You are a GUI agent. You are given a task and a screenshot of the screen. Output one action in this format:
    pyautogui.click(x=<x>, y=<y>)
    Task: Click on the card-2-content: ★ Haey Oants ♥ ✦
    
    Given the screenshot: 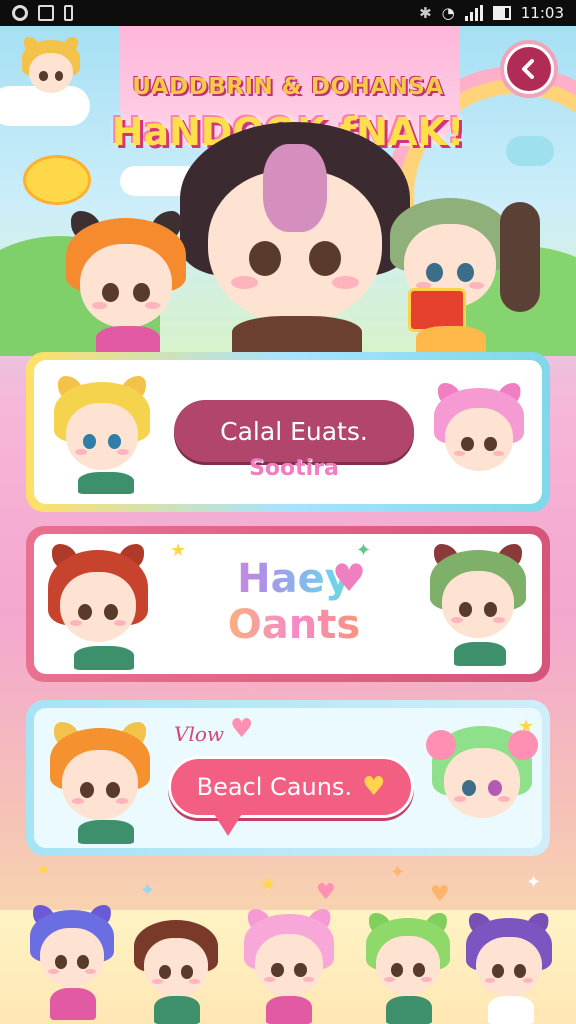 What is the action you would take?
    pyautogui.click(x=288, y=604)
    